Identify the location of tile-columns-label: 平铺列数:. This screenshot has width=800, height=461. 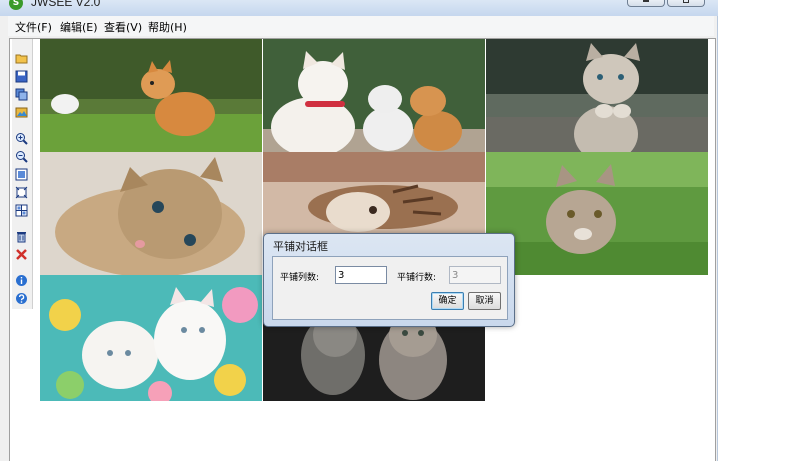
(300, 278).